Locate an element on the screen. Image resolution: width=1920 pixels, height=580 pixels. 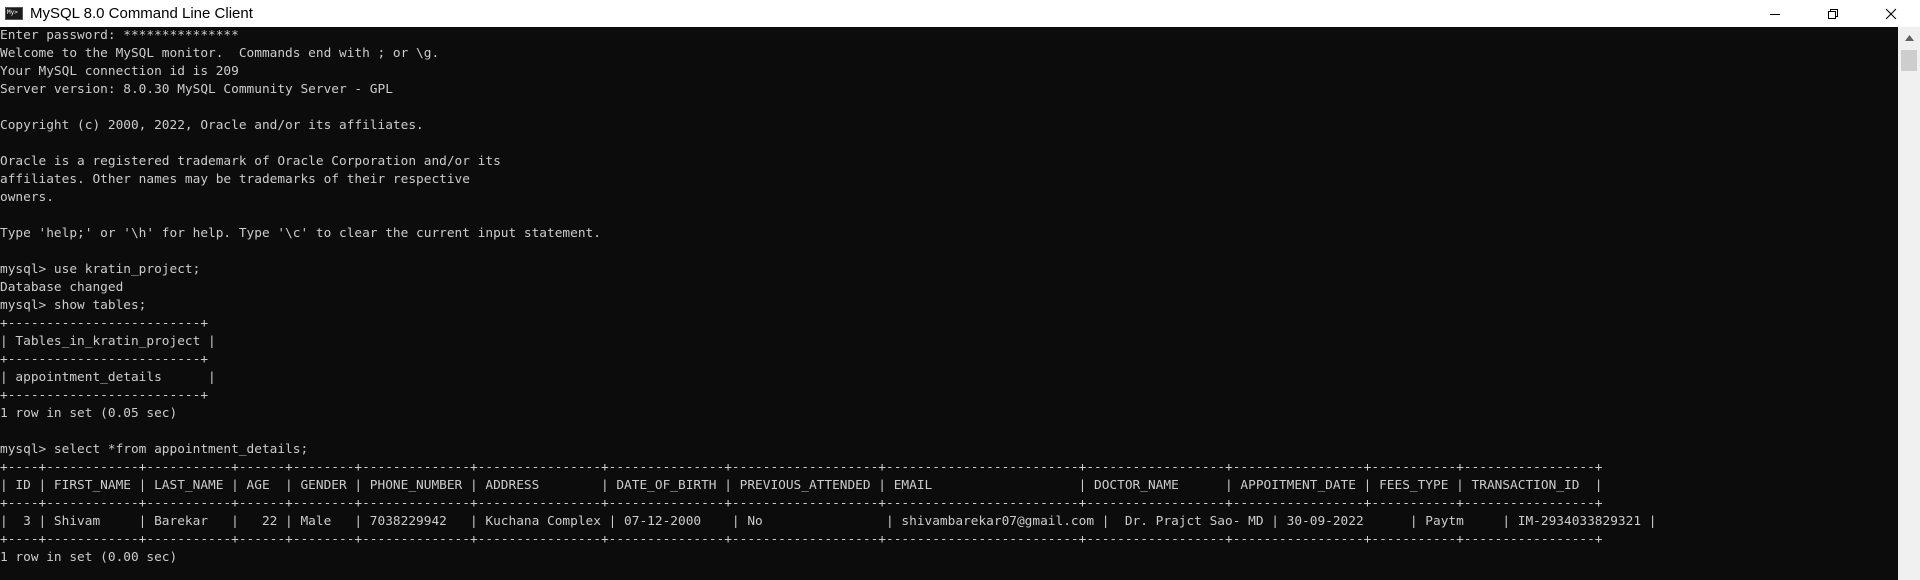
scroll-up-button is located at coordinates (1909, 38).